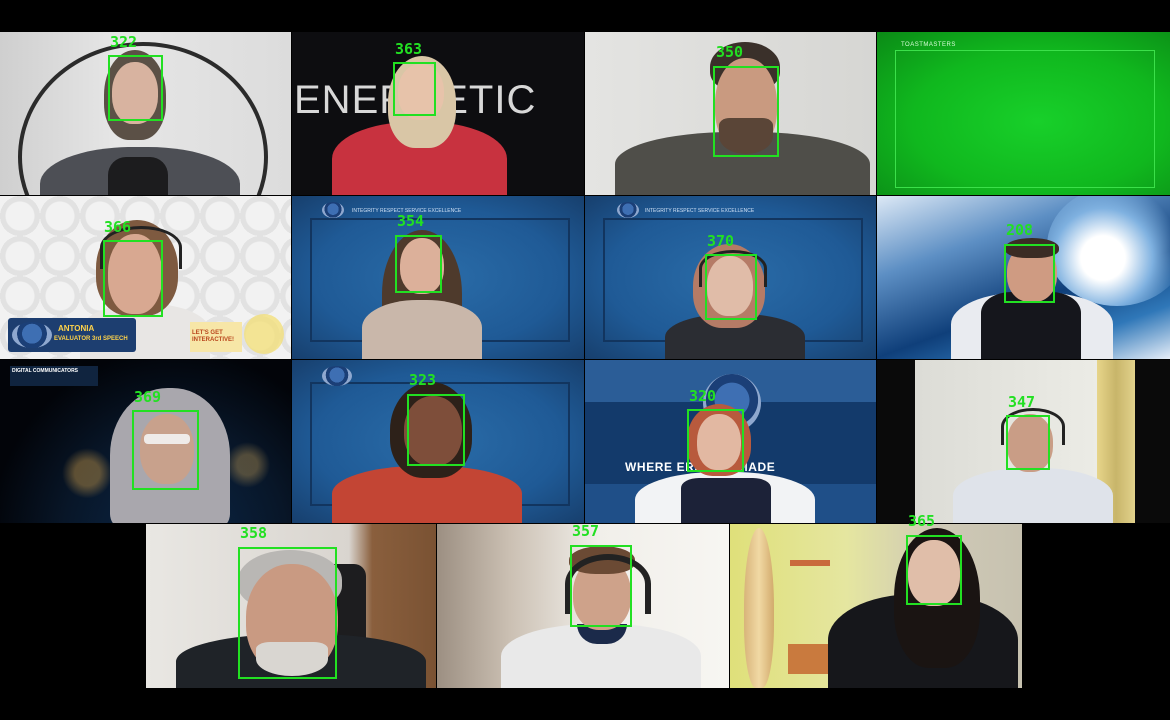 The height and width of the screenshot is (720, 1170). I want to click on face-detection-id: 347, so click(1022, 402).